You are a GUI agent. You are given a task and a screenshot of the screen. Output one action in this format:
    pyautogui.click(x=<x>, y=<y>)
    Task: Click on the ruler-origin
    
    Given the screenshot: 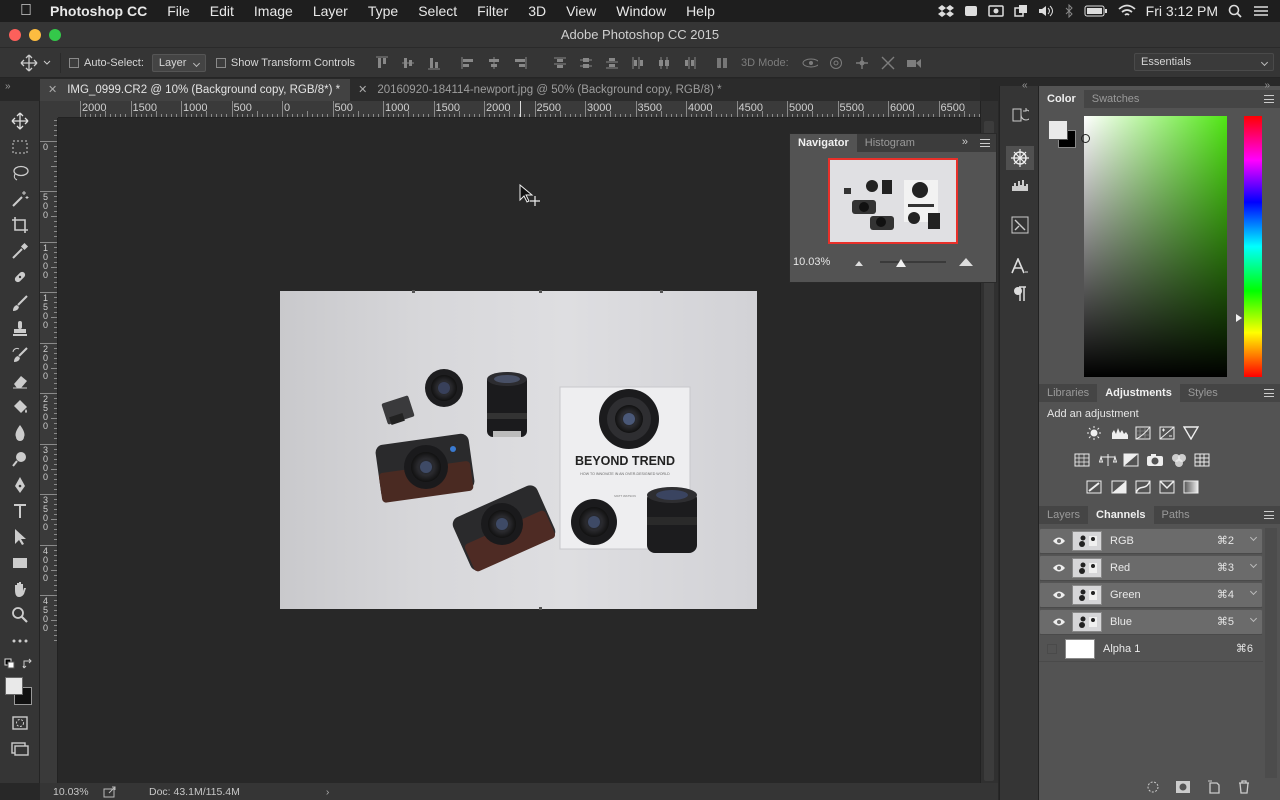 What is the action you would take?
    pyautogui.click(x=49, y=109)
    